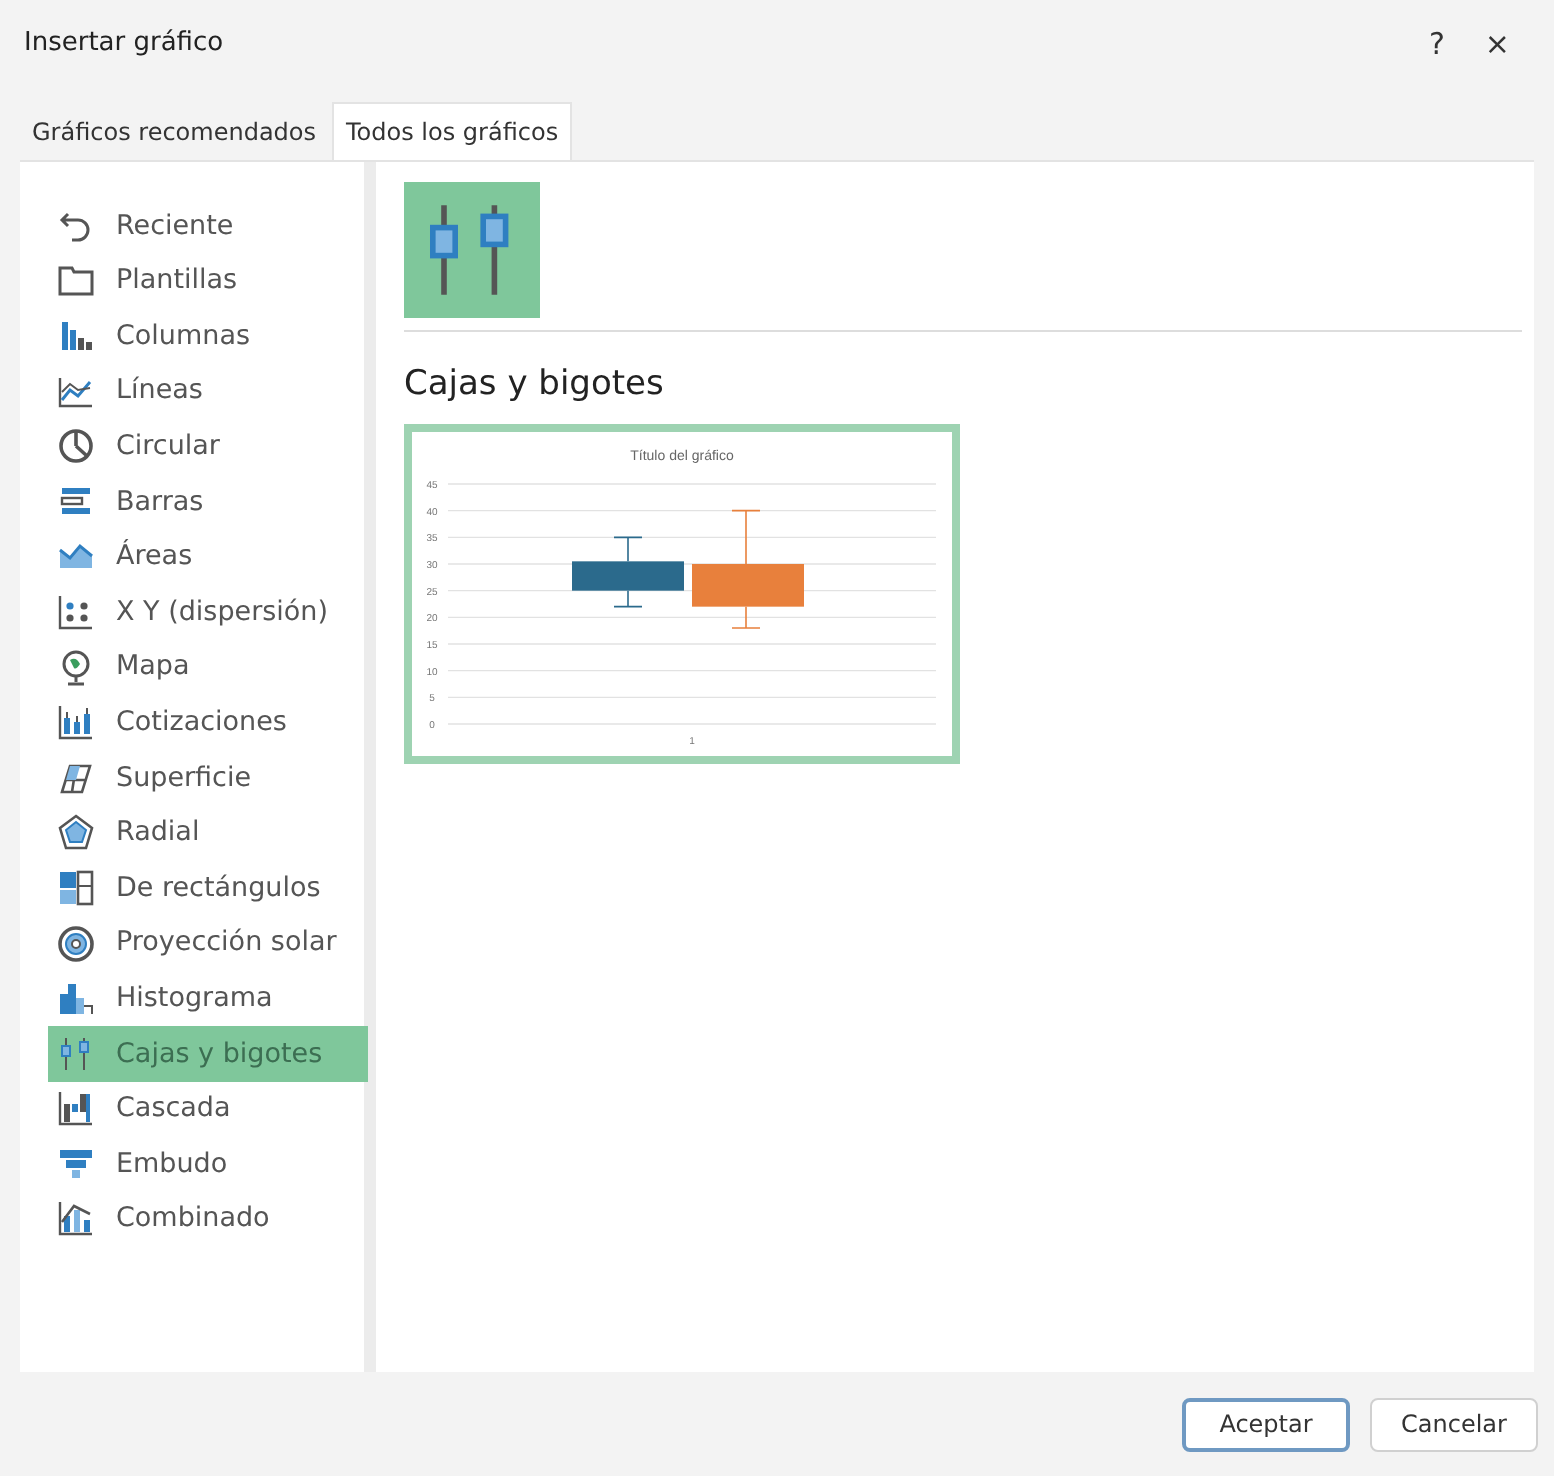 The width and height of the screenshot is (1554, 1476). I want to click on sidebar-item: Líneas, so click(208, 391).